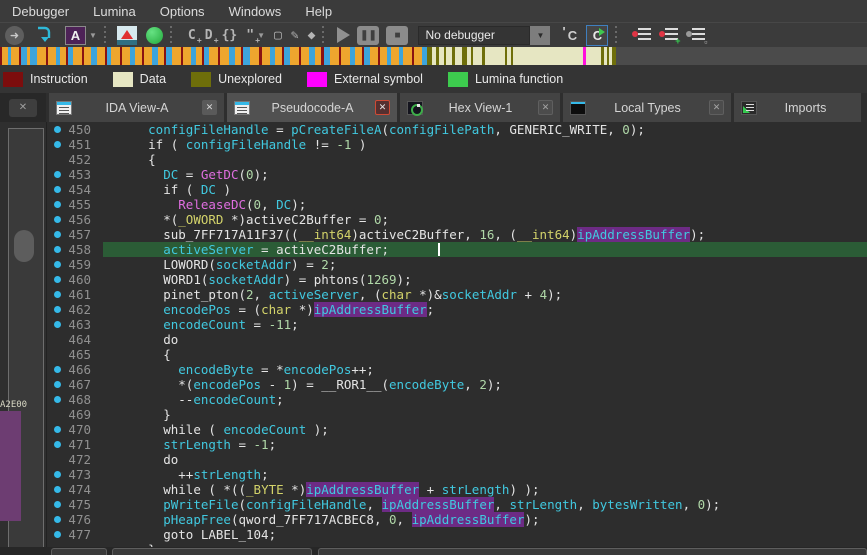 The height and width of the screenshot is (555, 867). I want to click on code-line-473: 473 ++strLength;, so click(457, 474).